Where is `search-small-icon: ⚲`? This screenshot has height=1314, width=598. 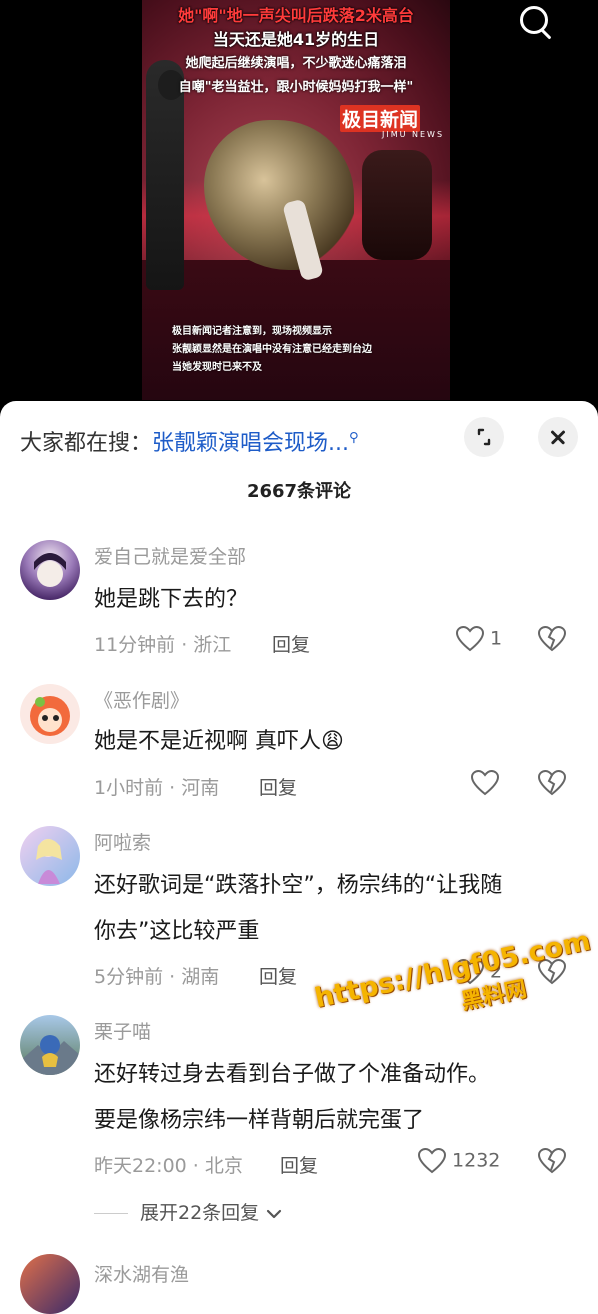
search-small-icon: ⚲ is located at coordinates (354, 438).